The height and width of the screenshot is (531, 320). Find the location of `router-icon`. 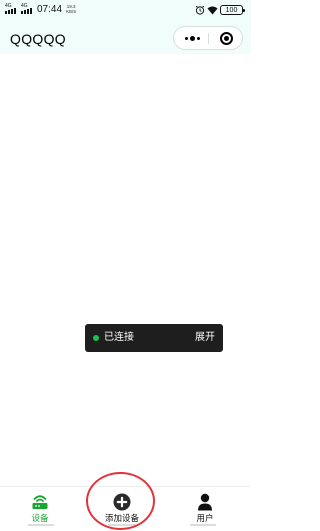

router-icon is located at coordinates (40, 502).